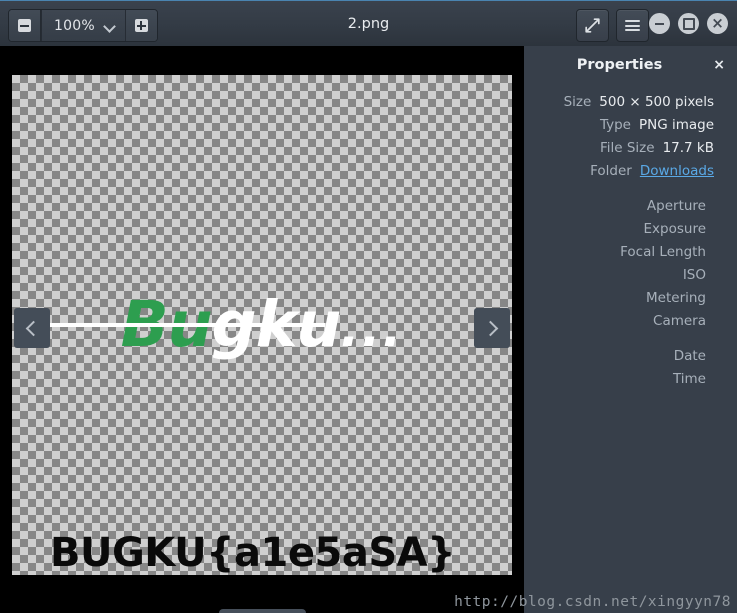 The width and height of the screenshot is (737, 613). What do you see at coordinates (689, 379) in the screenshot?
I see `property-label: Time` at bounding box center [689, 379].